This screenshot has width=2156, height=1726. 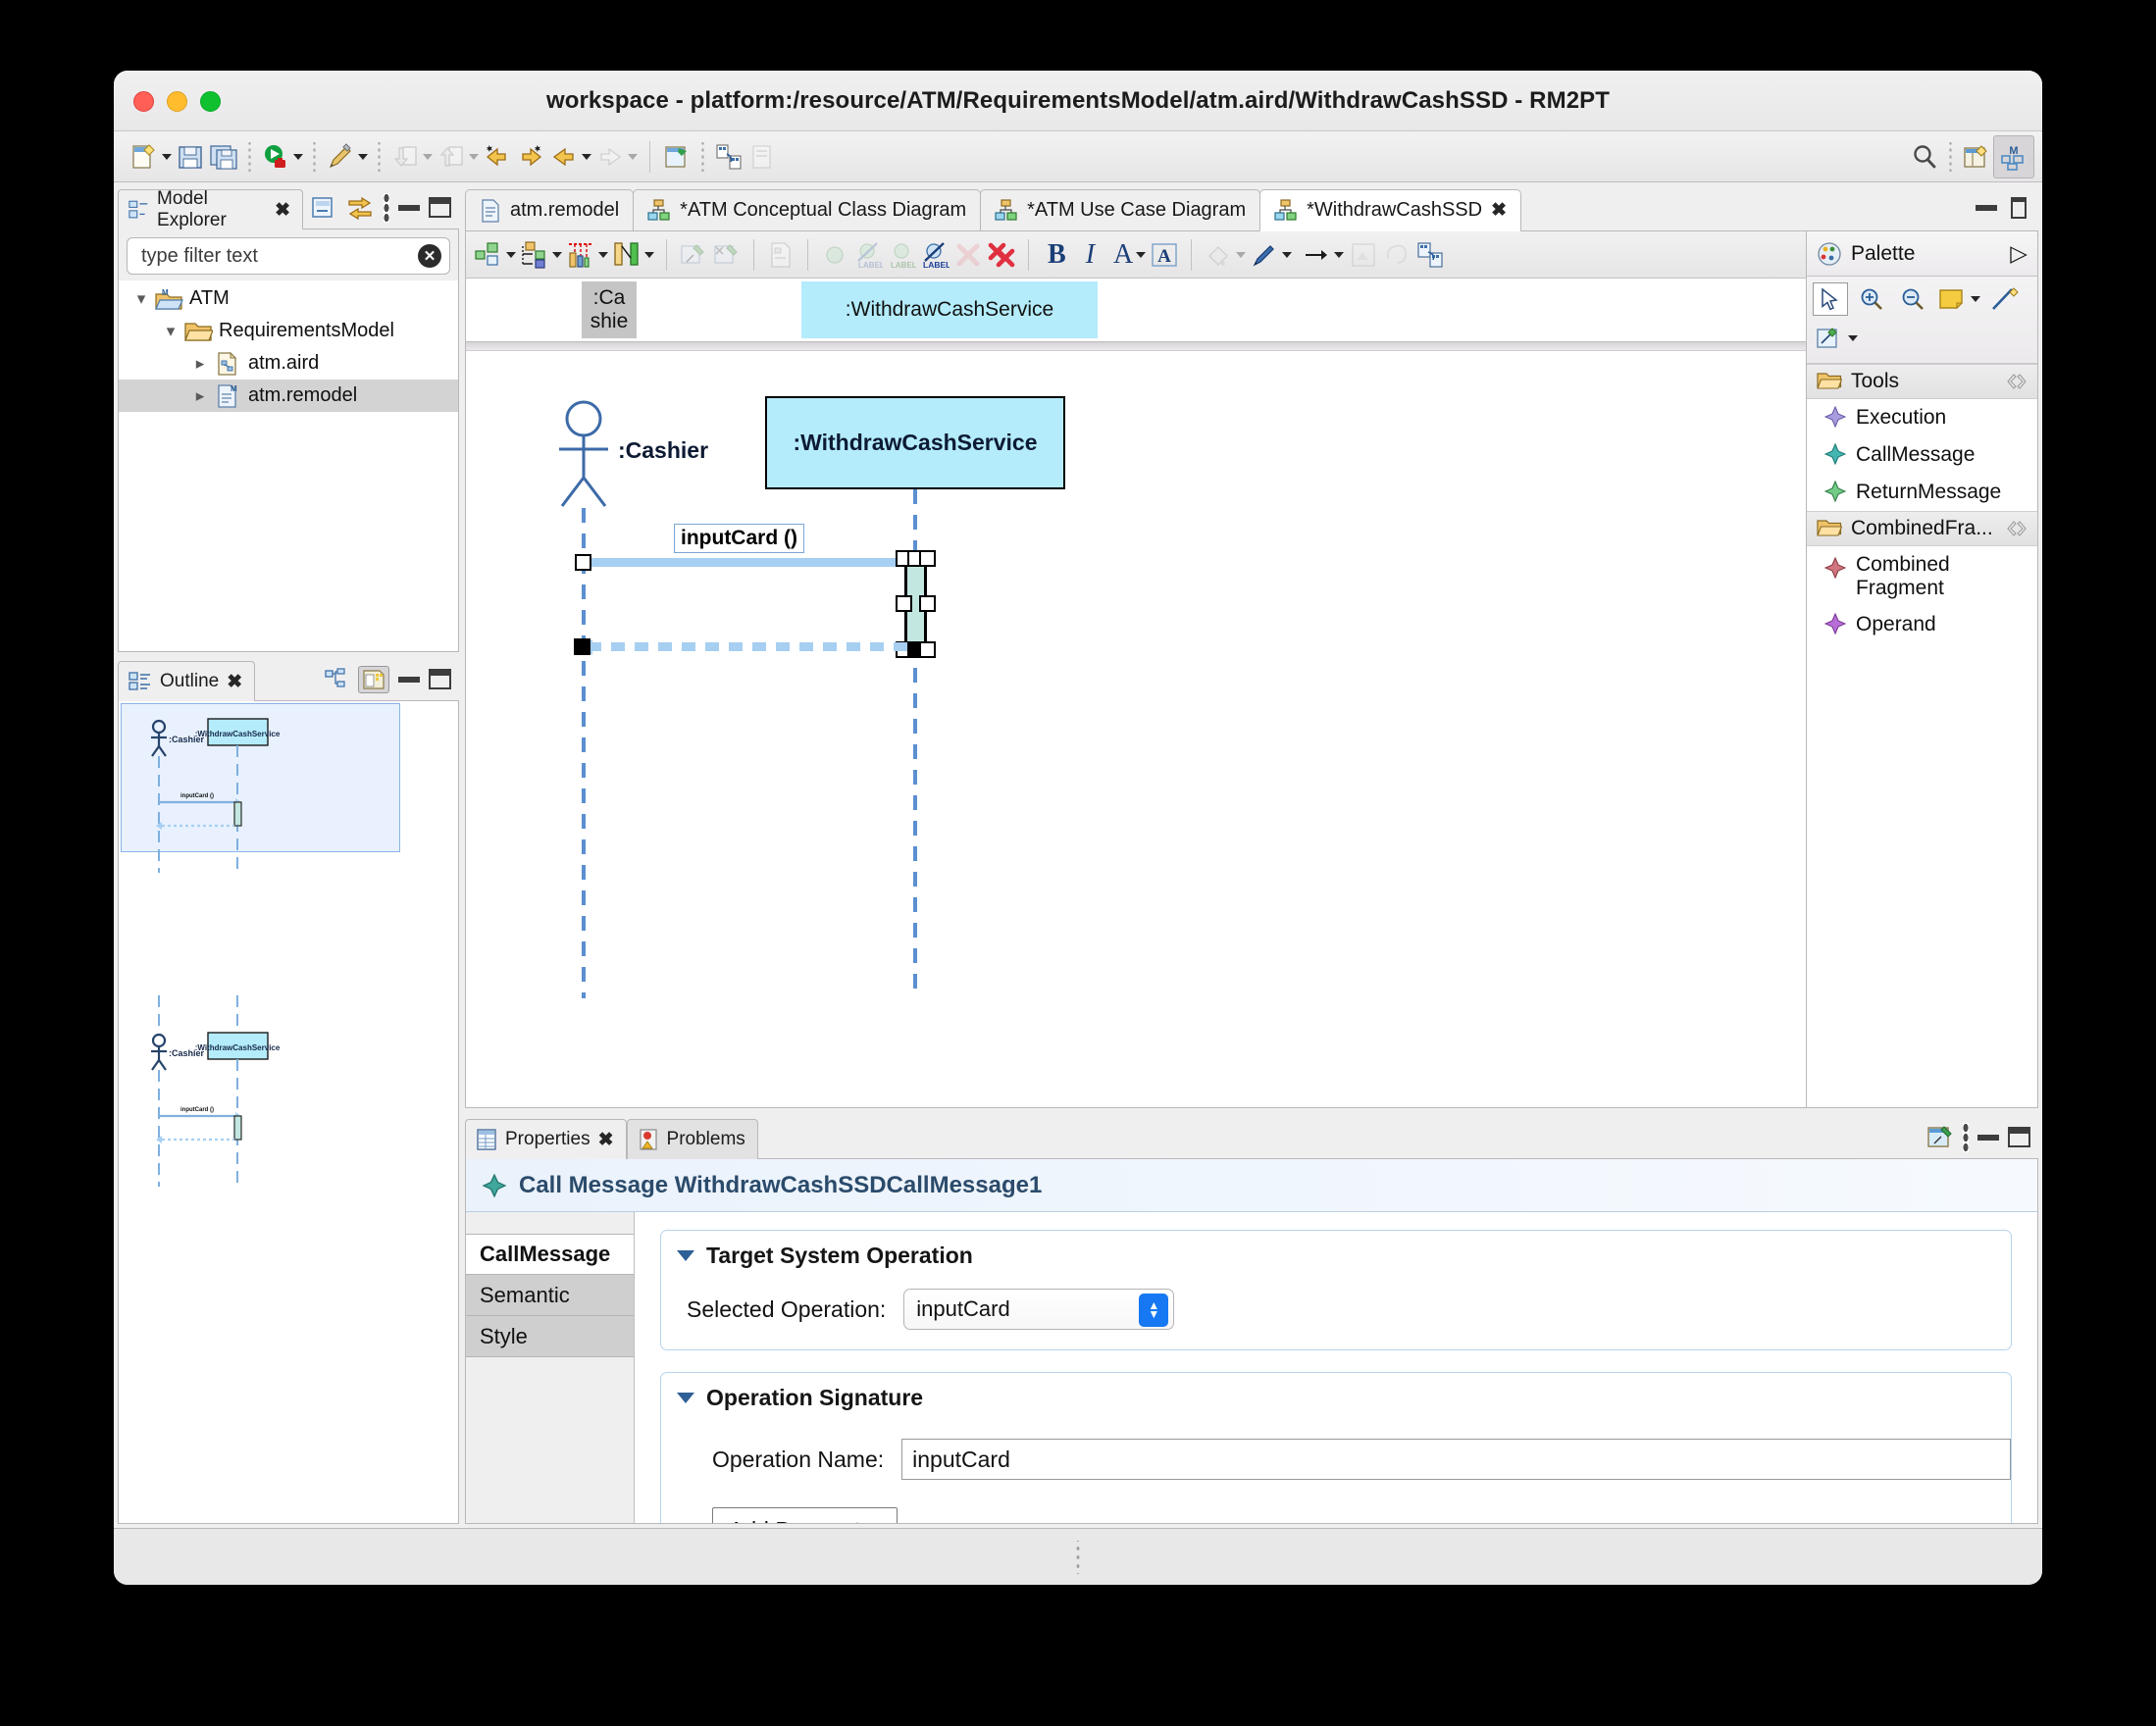 I want to click on close-window-button, so click(x=143, y=101).